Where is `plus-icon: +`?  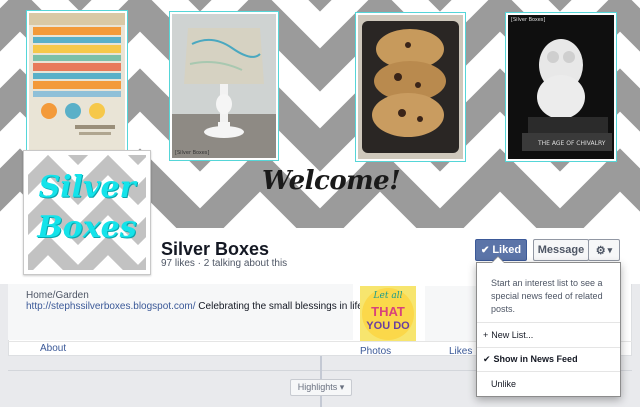
plus-icon: + is located at coordinates (486, 335).